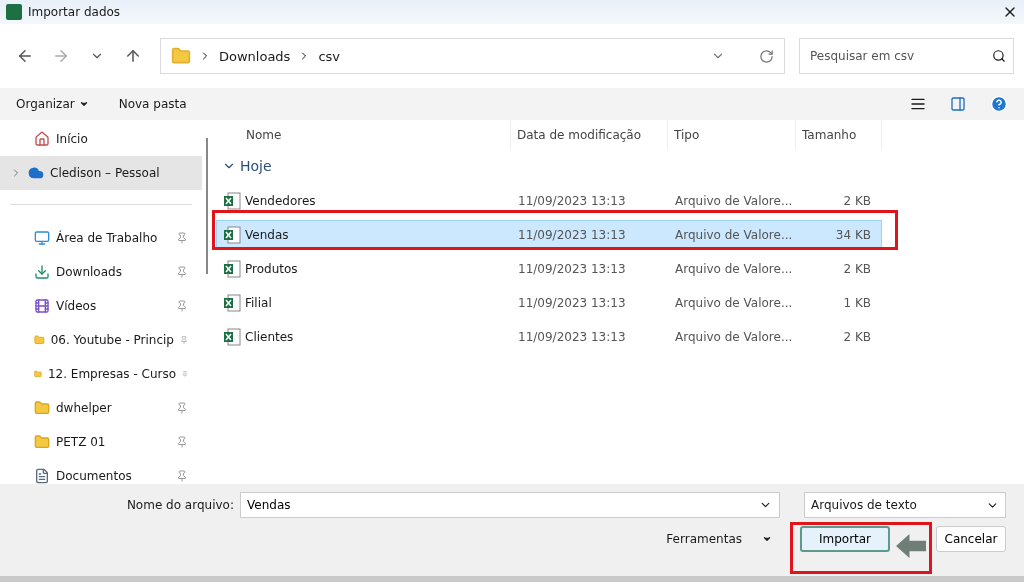 This screenshot has height=582, width=1024. What do you see at coordinates (911, 546) in the screenshot?
I see `arrow-drawing` at bounding box center [911, 546].